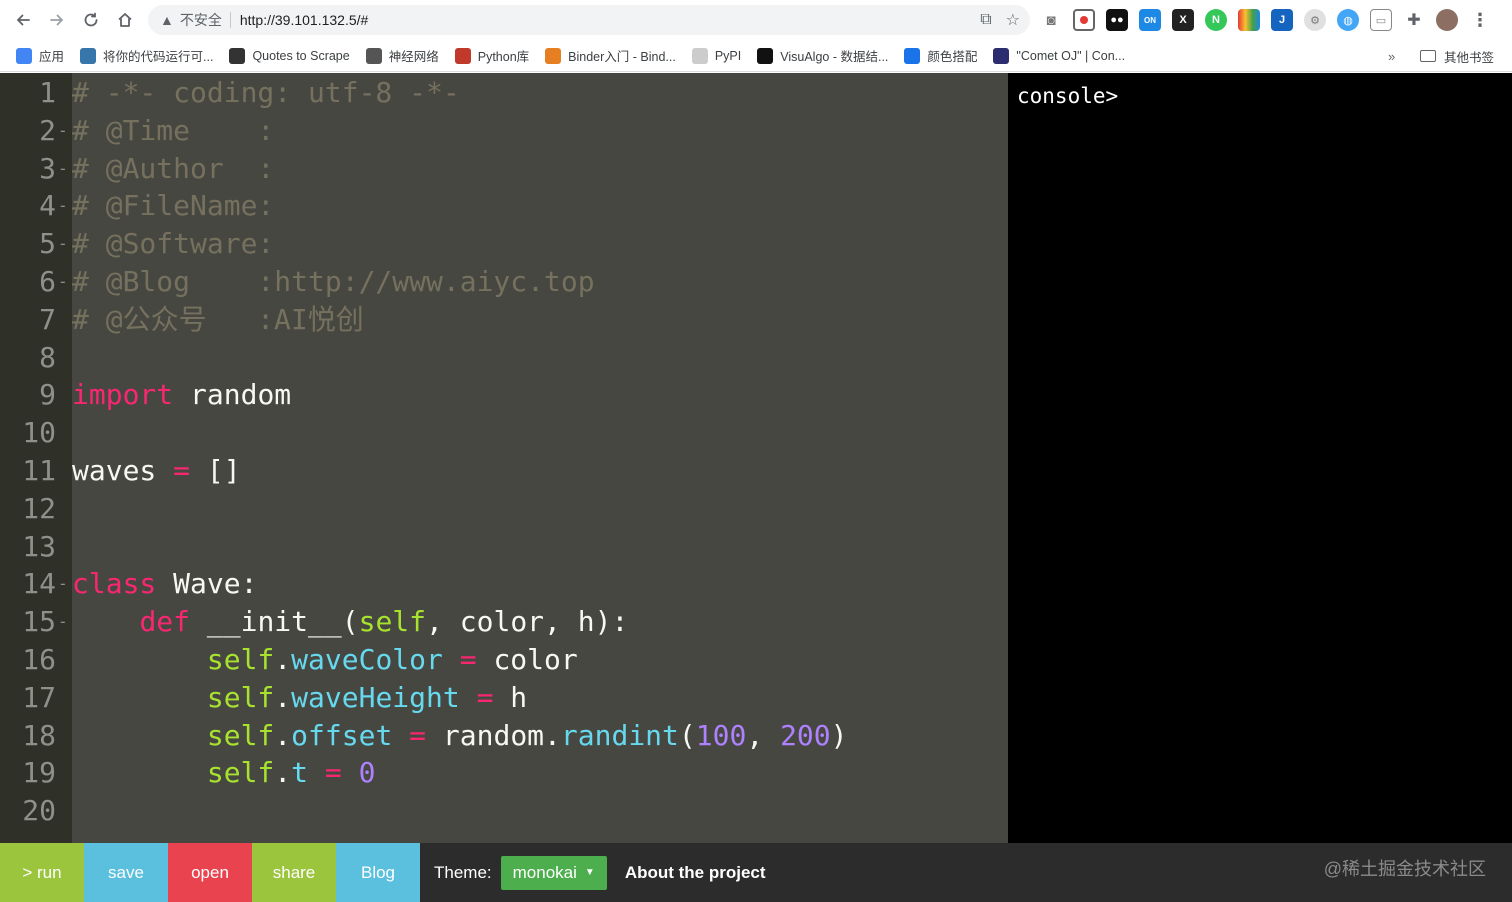  I want to click on code-line: 10, so click(504, 433).